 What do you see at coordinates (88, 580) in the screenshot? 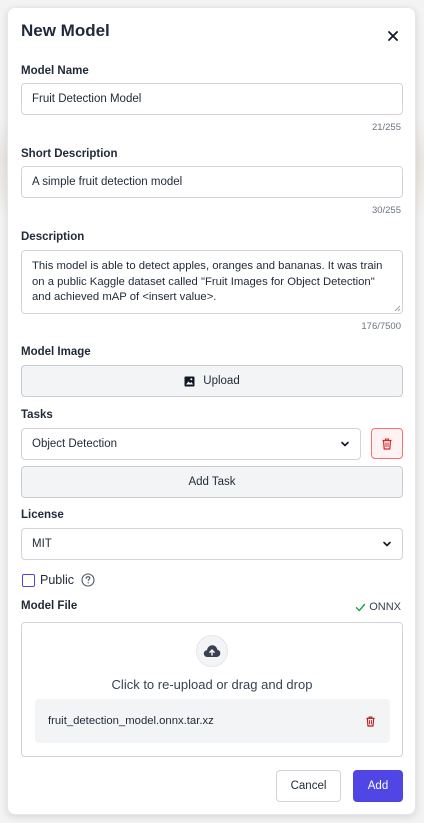
I see `question-circle-icon` at bounding box center [88, 580].